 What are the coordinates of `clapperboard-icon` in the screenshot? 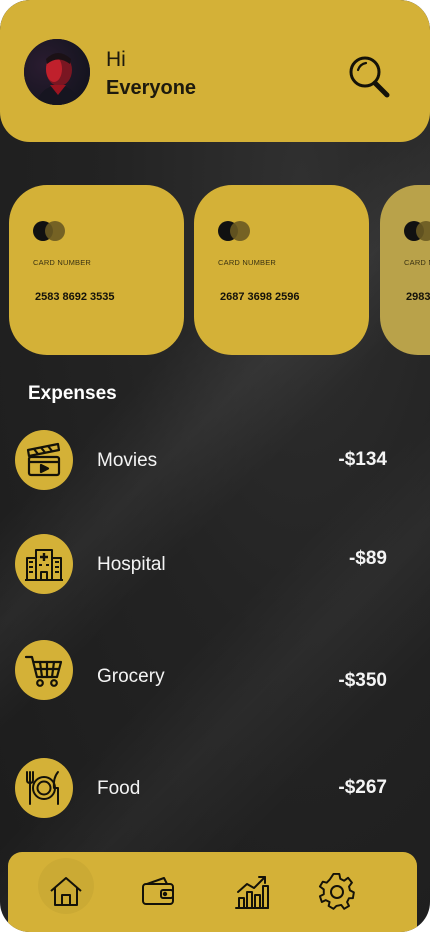 It's located at (43, 459).